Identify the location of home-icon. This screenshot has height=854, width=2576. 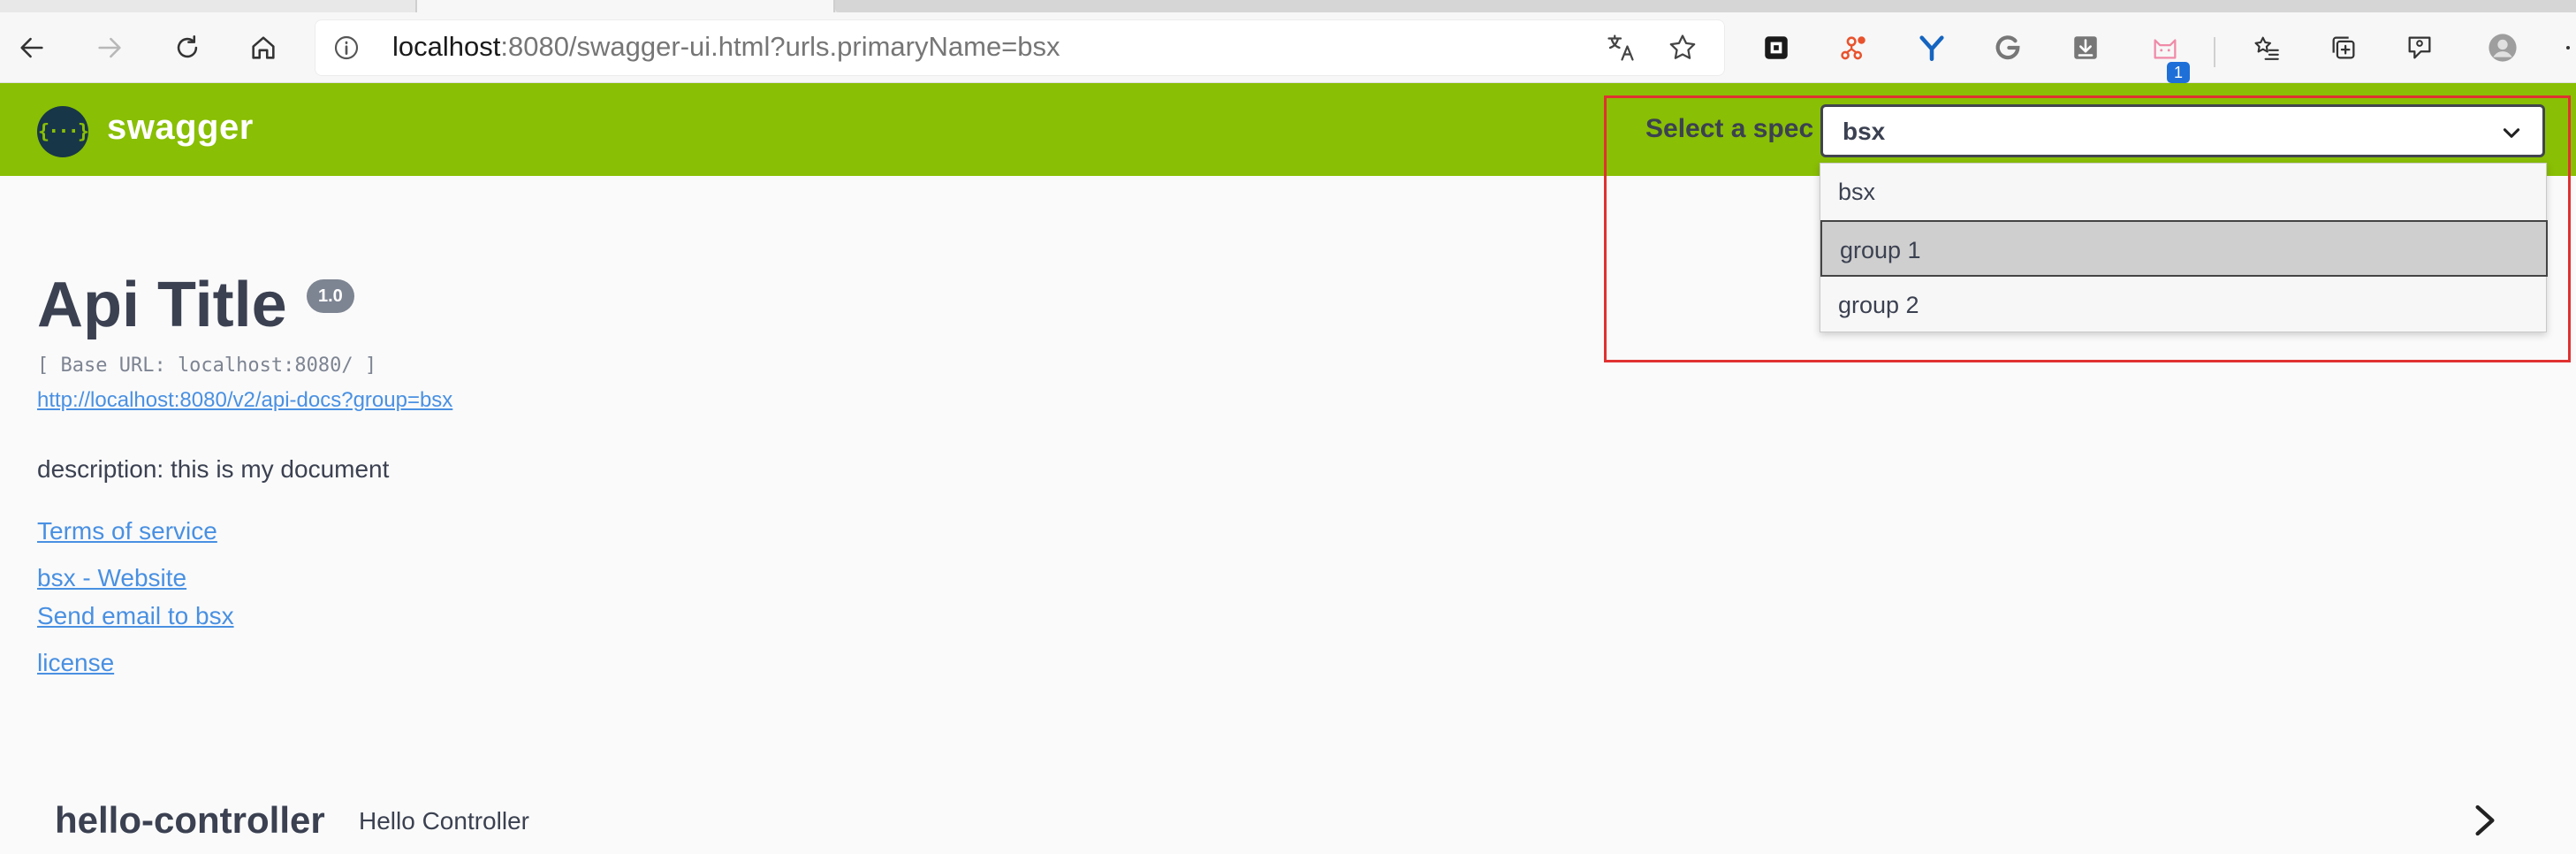
(263, 47).